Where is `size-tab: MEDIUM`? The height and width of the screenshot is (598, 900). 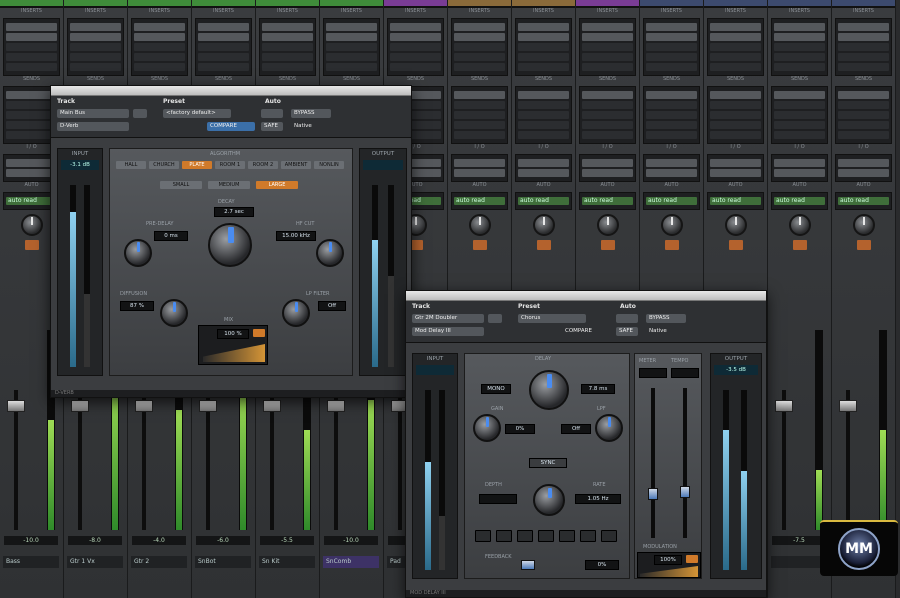 size-tab: MEDIUM is located at coordinates (229, 185).